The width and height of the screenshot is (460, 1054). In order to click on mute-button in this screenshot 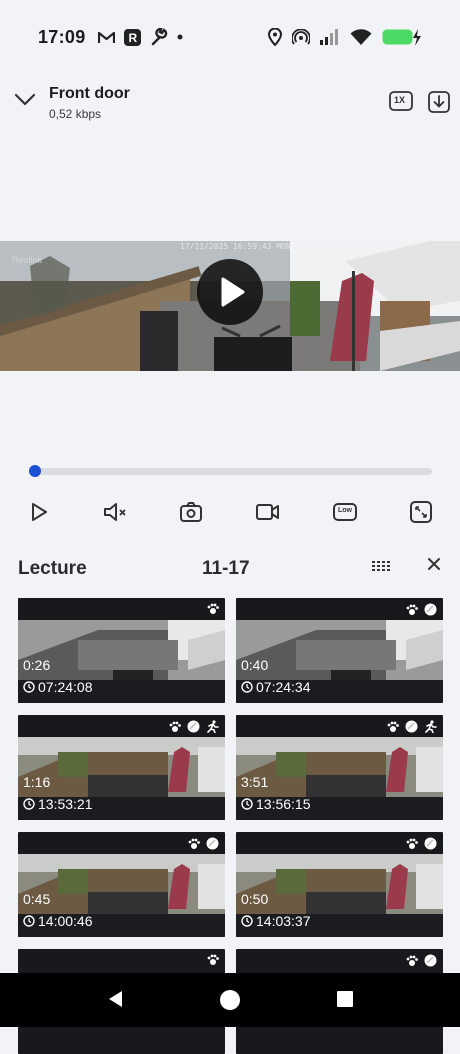, I will do `click(116, 512)`.